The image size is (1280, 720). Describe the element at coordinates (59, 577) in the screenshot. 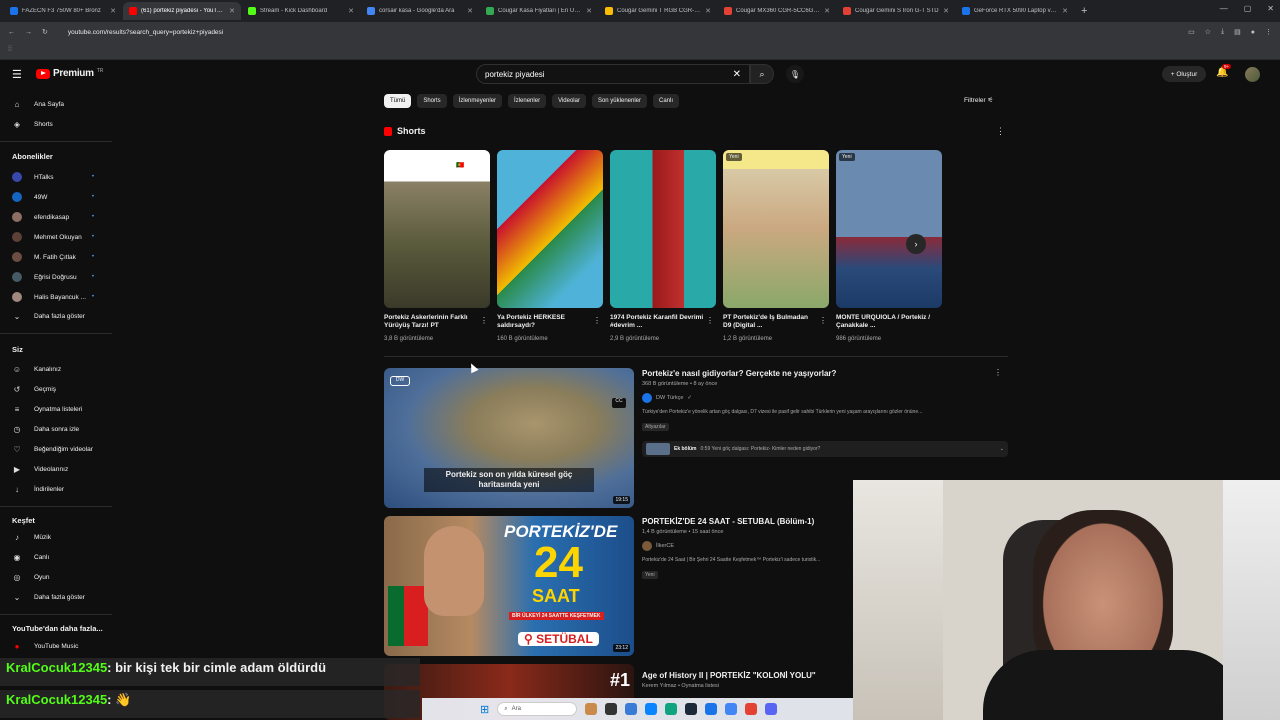

I see `sidebar-item-explore: ◎ Oyun` at that location.